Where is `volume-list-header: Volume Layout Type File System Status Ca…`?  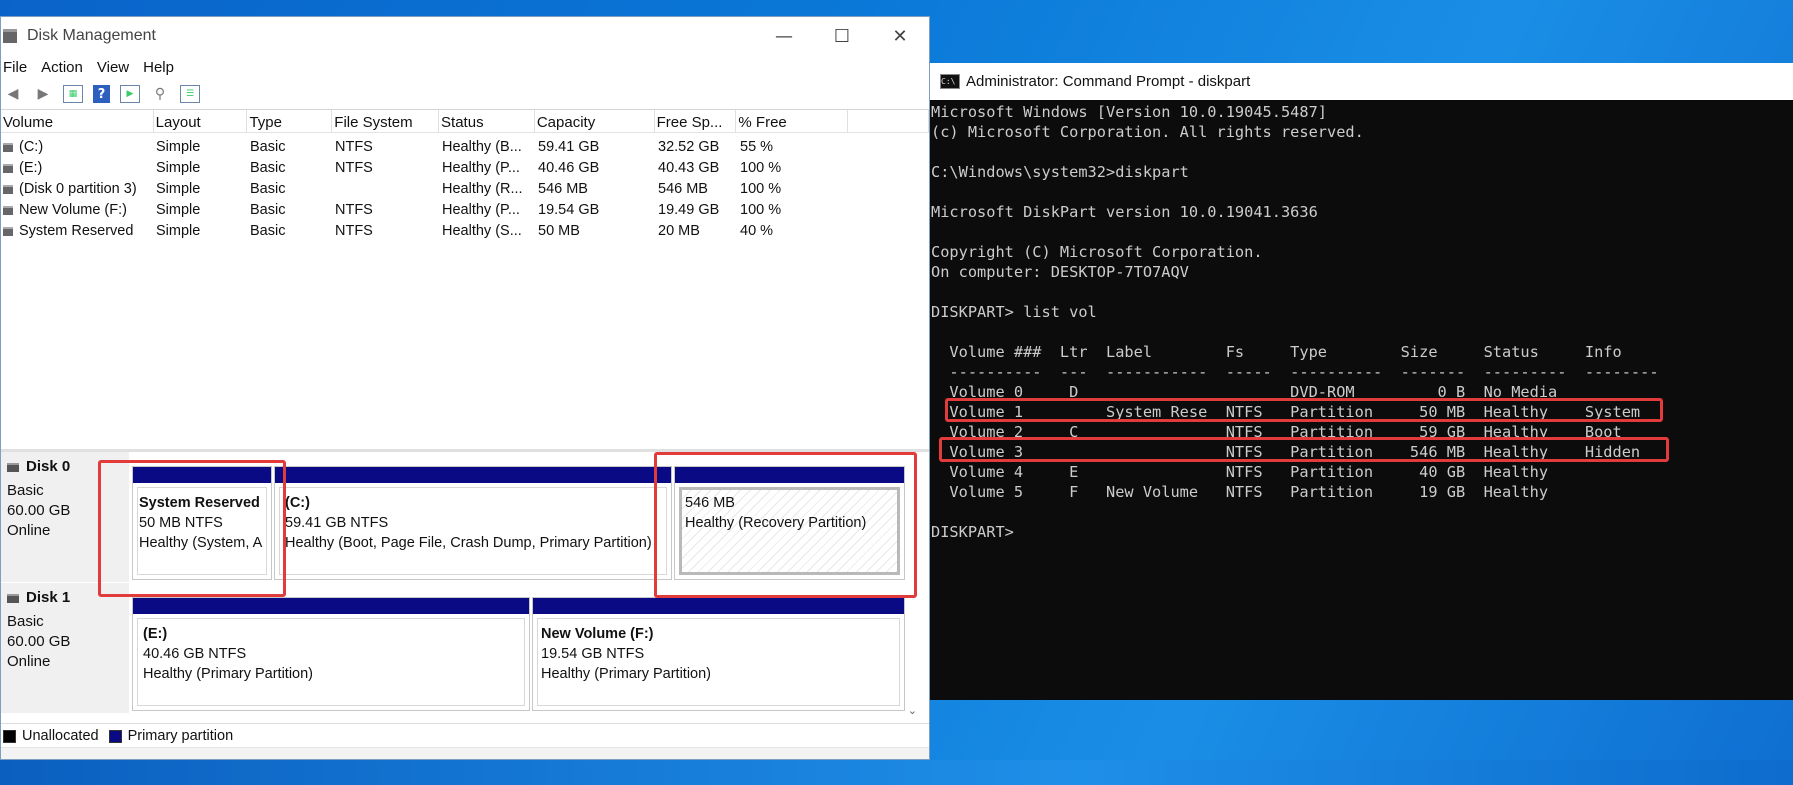 volume-list-header: Volume Layout Type File System Status Ca… is located at coordinates (465, 121).